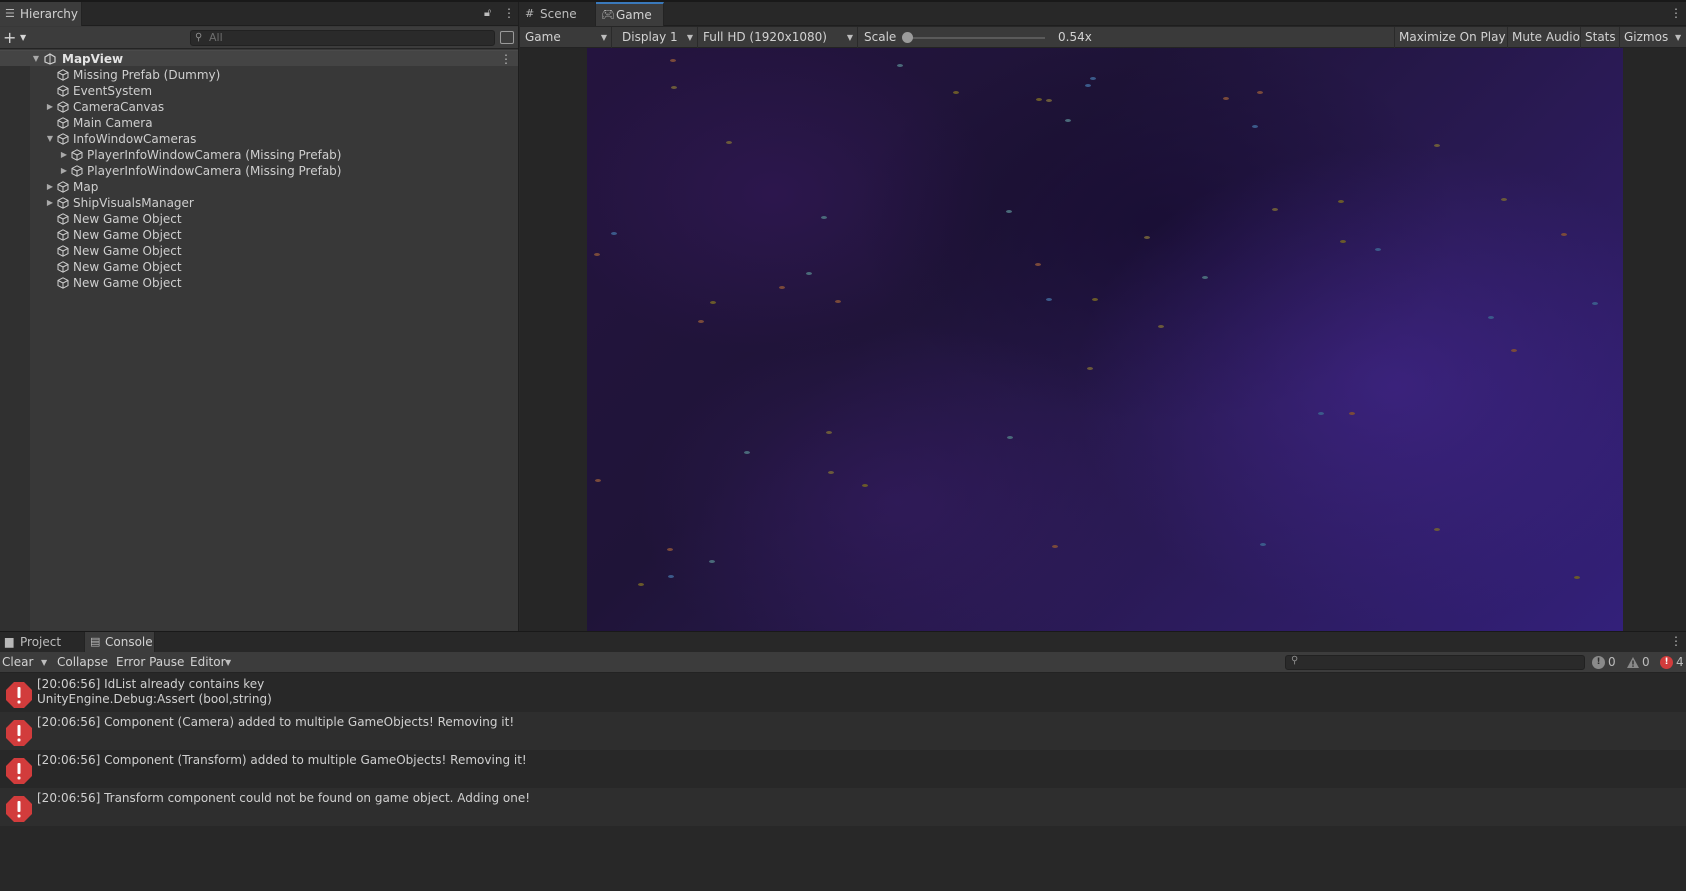  Describe the element at coordinates (151, 684) in the screenshot. I see `log-line-1: [20:06:56] IdList already contains key` at that location.